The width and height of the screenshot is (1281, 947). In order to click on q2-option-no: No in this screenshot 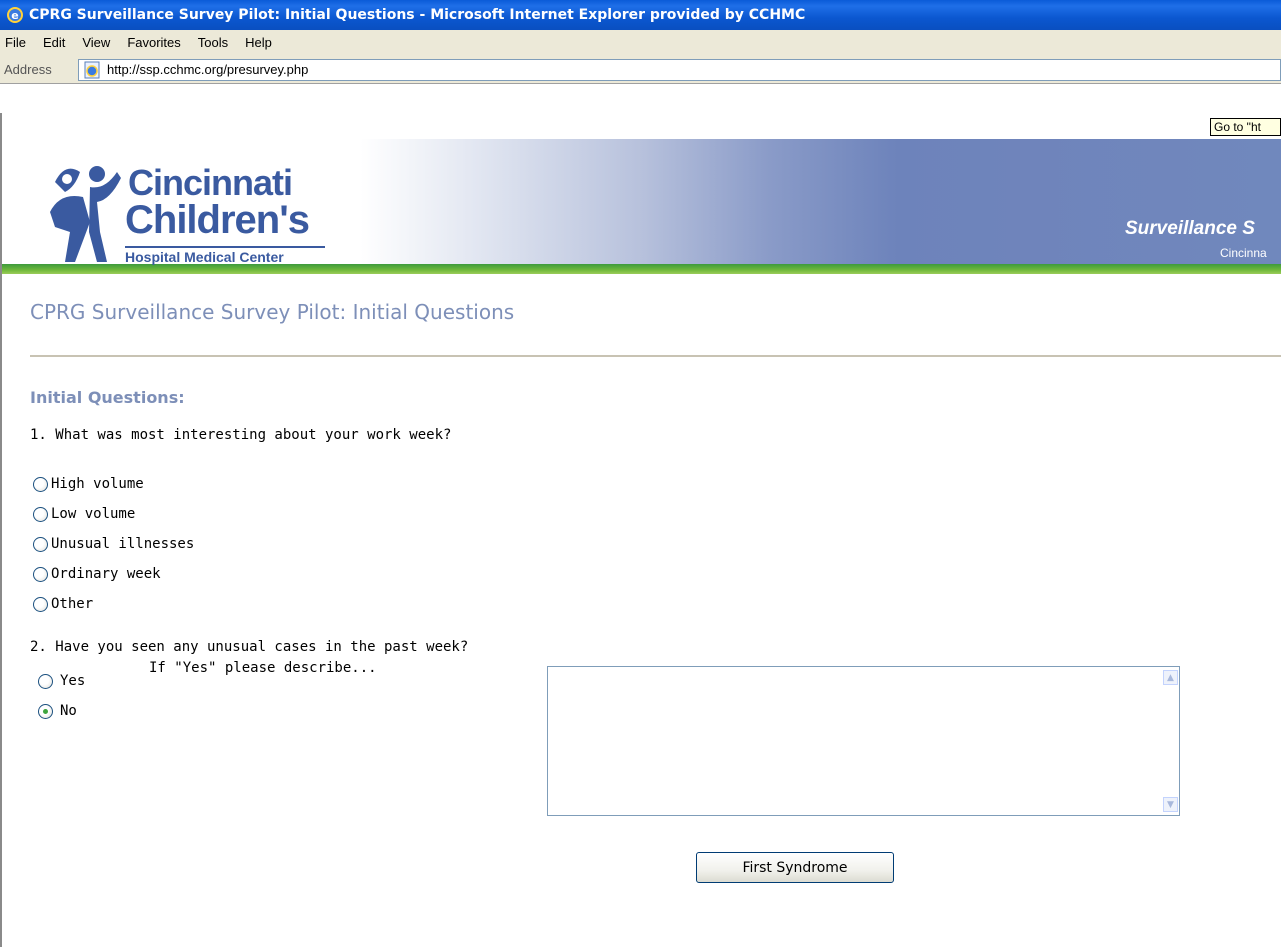, I will do `click(57, 711)`.